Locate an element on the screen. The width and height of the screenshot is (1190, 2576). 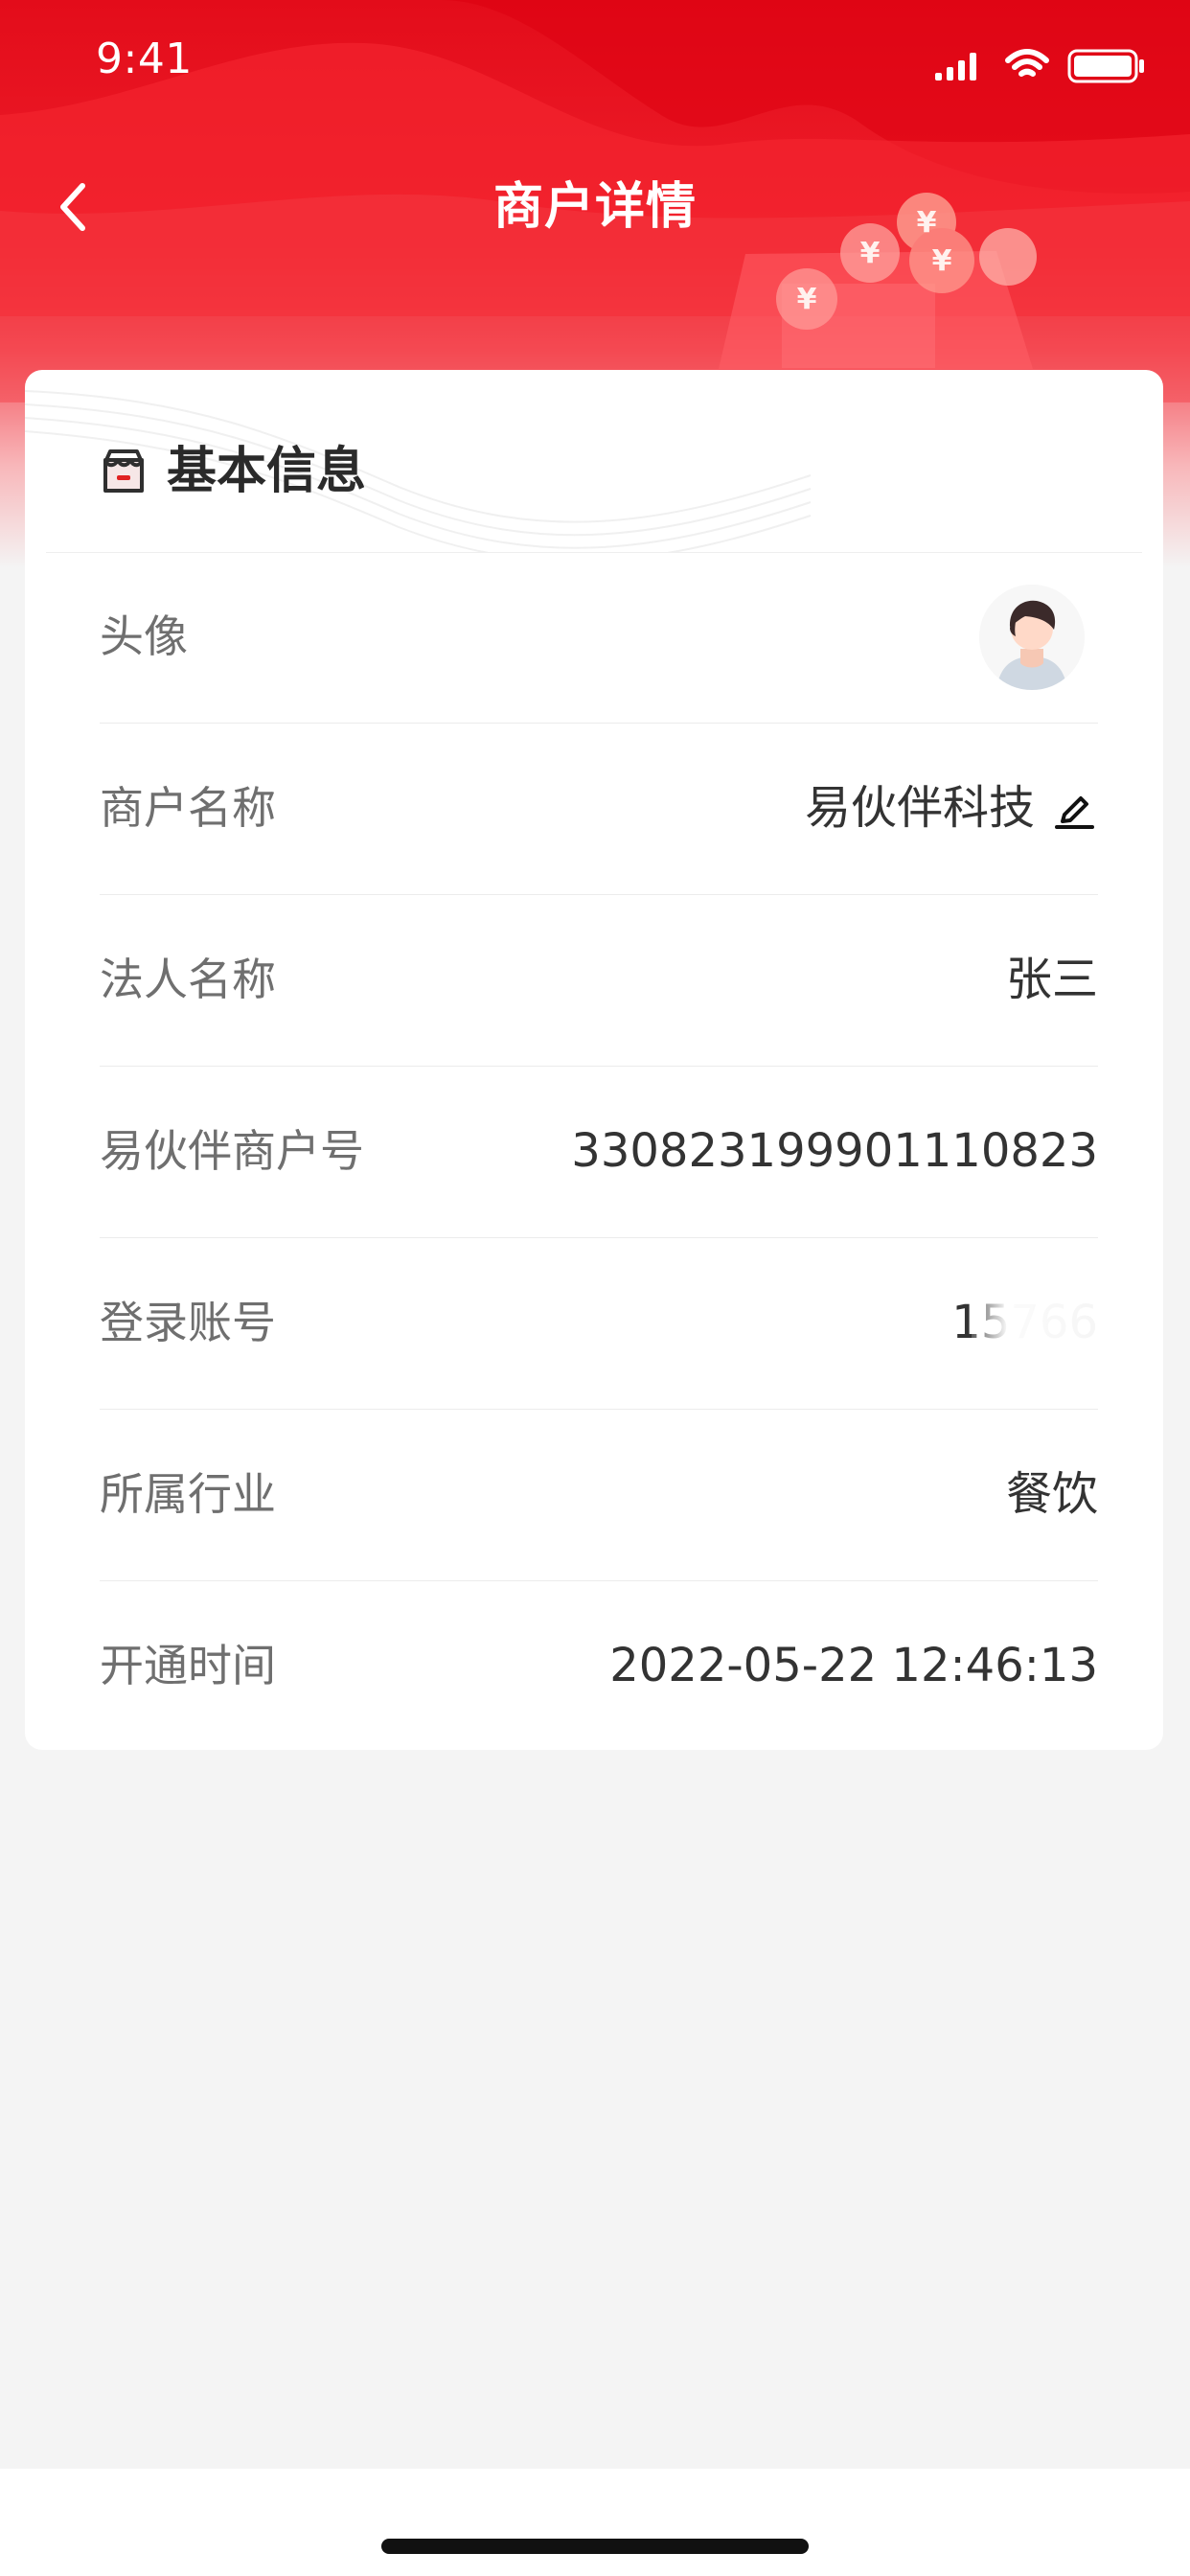
card-header: 基本信息 is located at coordinates (594, 461).